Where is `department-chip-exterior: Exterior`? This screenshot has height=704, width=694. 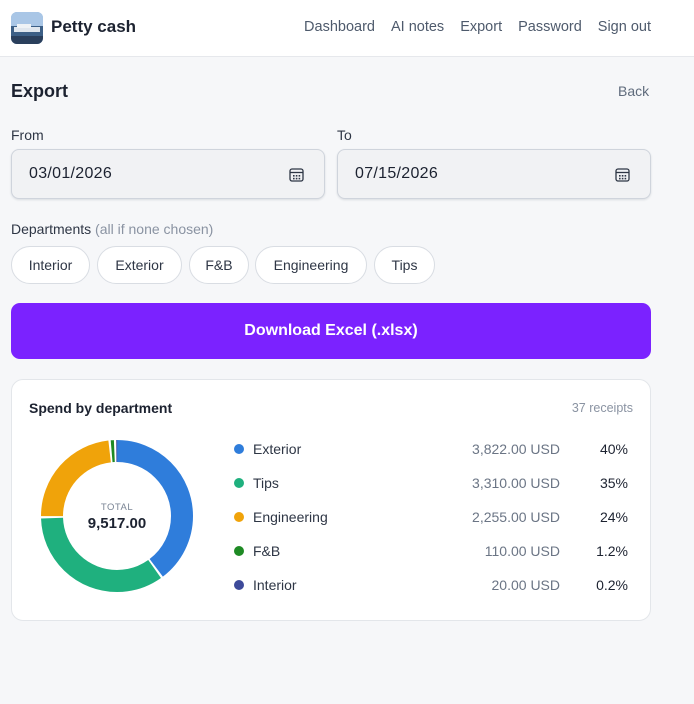 department-chip-exterior: Exterior is located at coordinates (139, 265).